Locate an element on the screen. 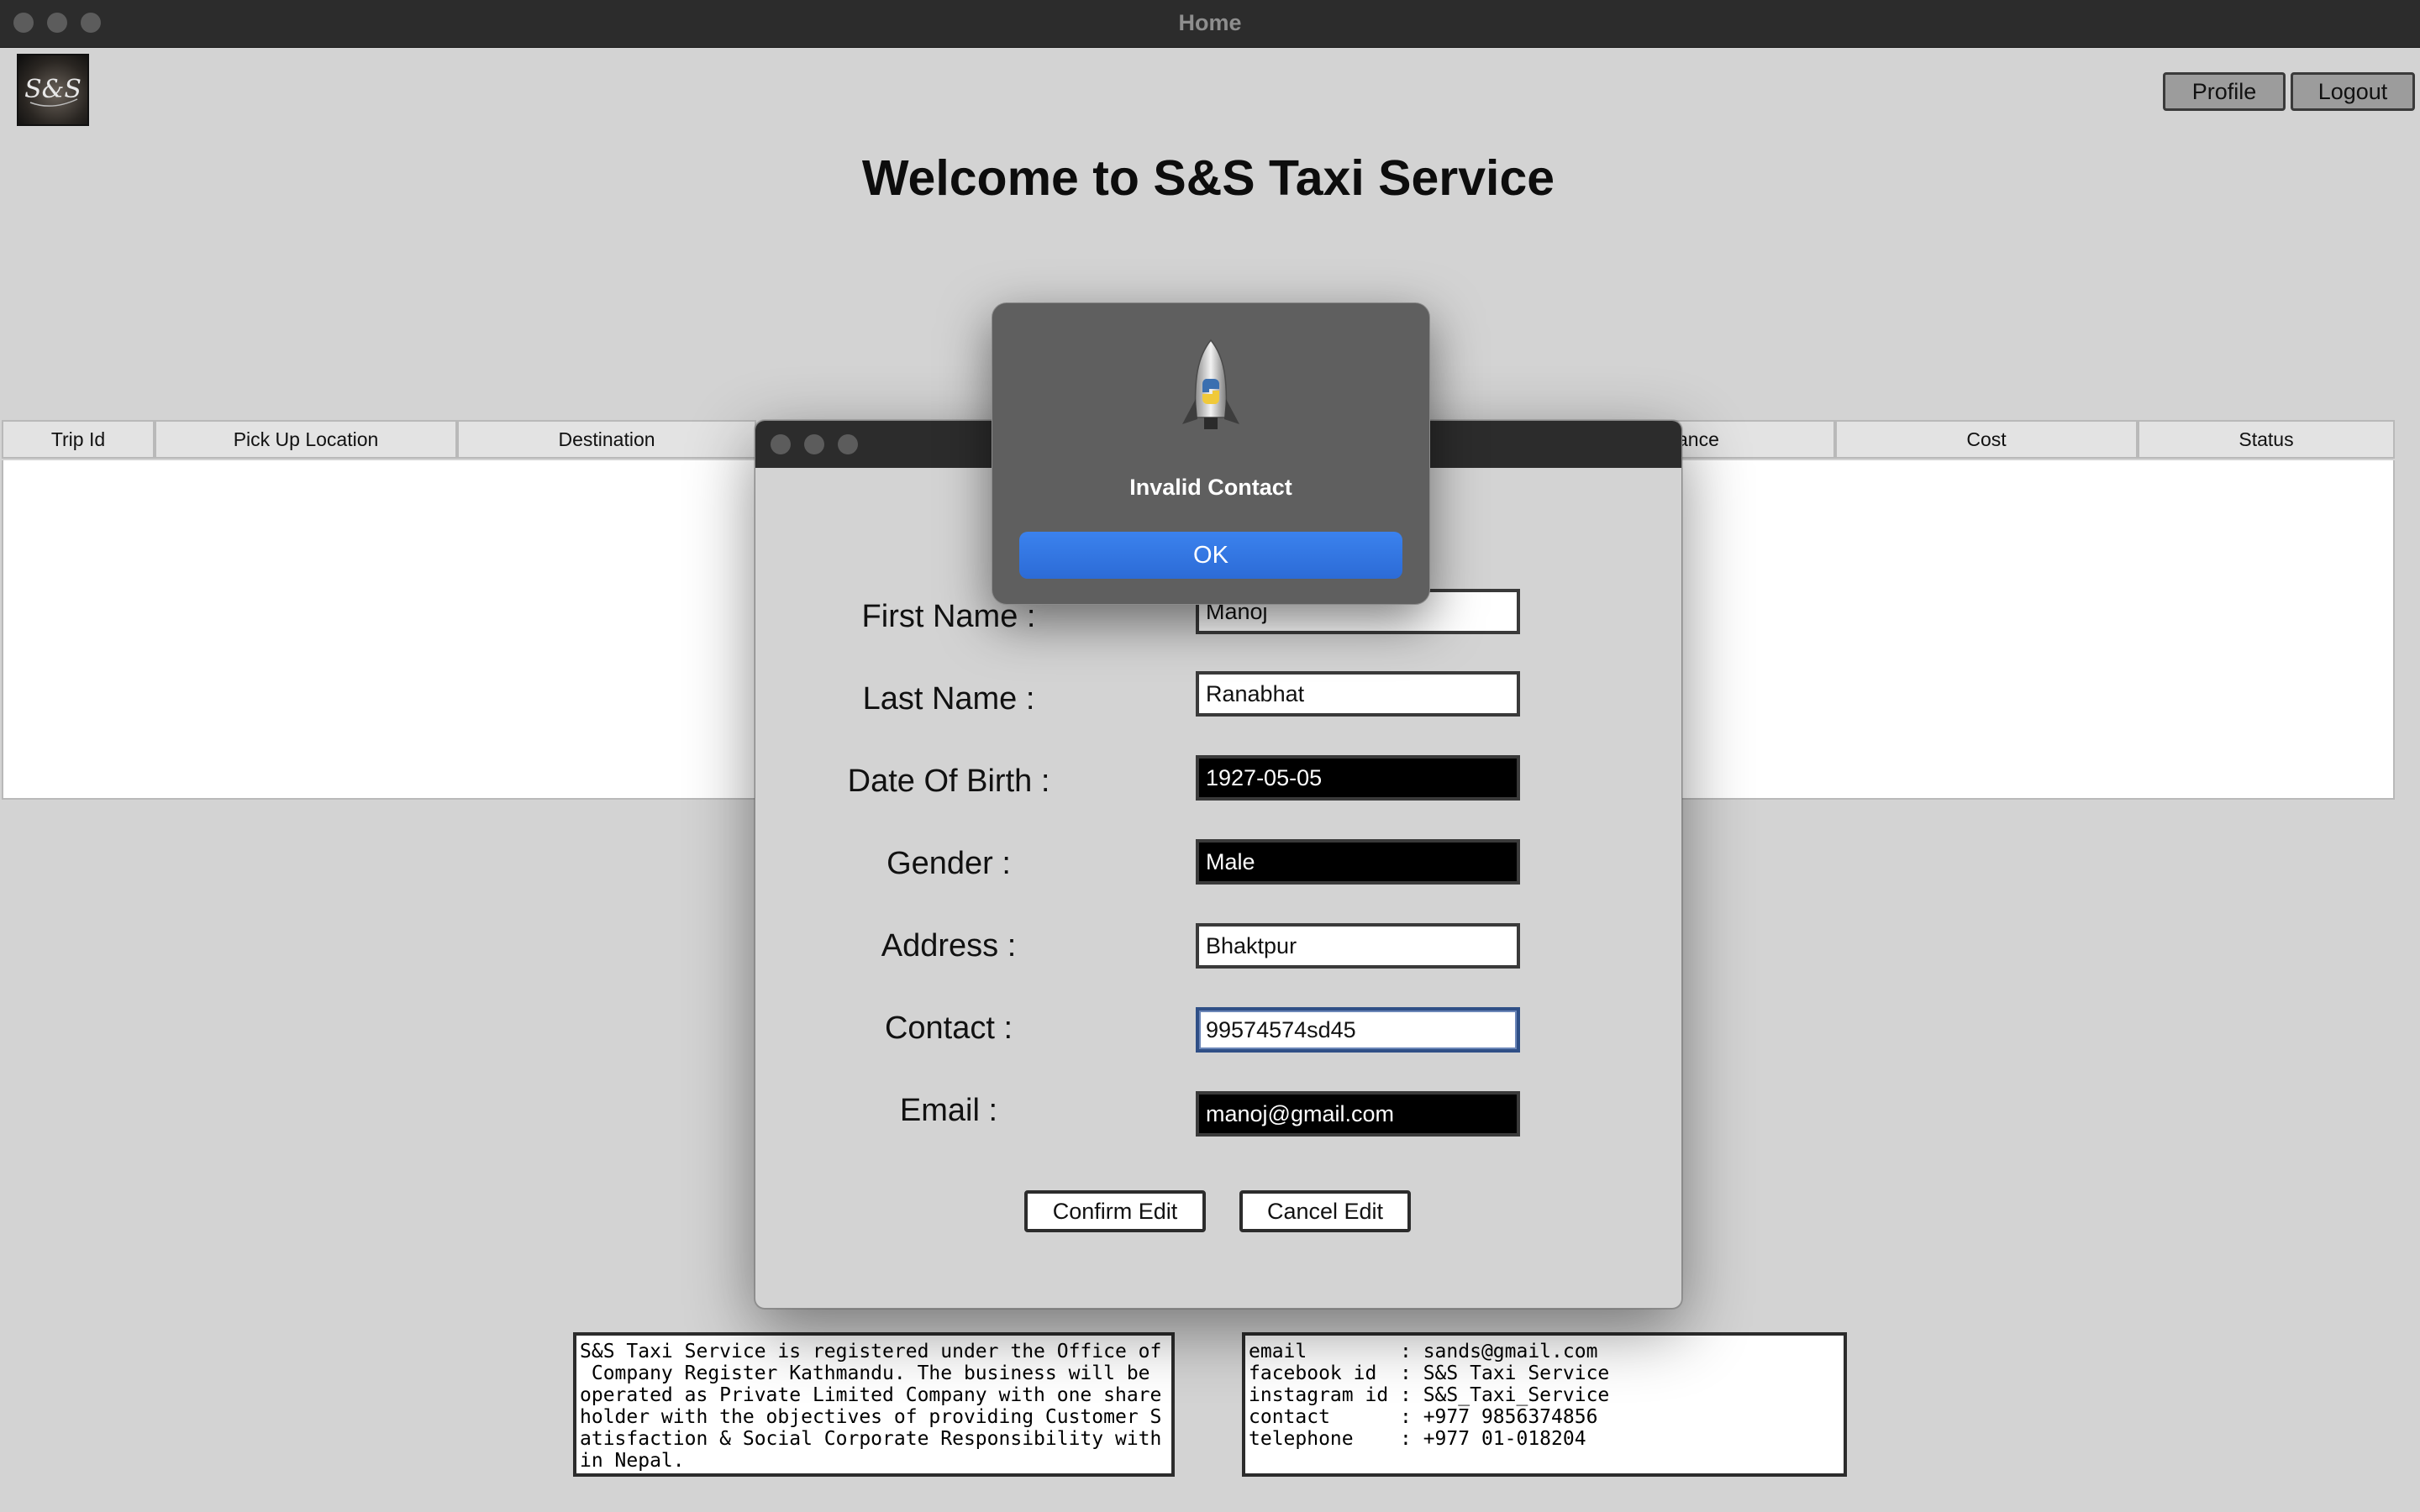  gender-field: Male is located at coordinates (1358, 862).